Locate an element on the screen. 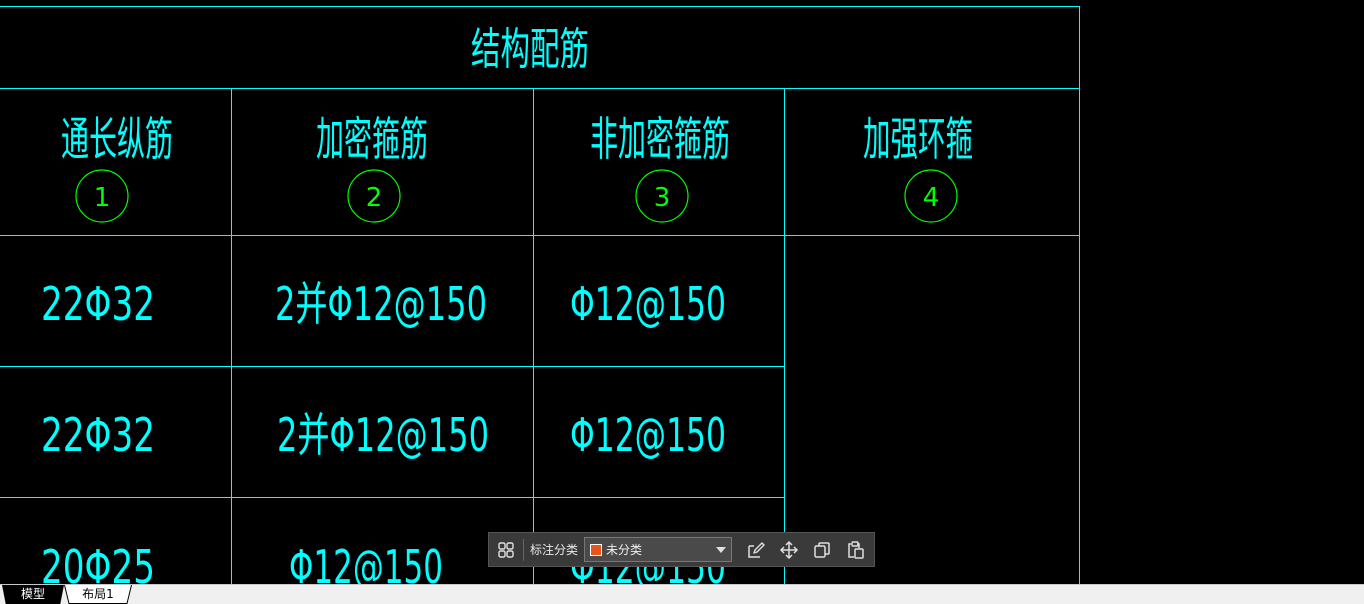  cell-r1-c1: 22Φ32 is located at coordinates (98, 304).